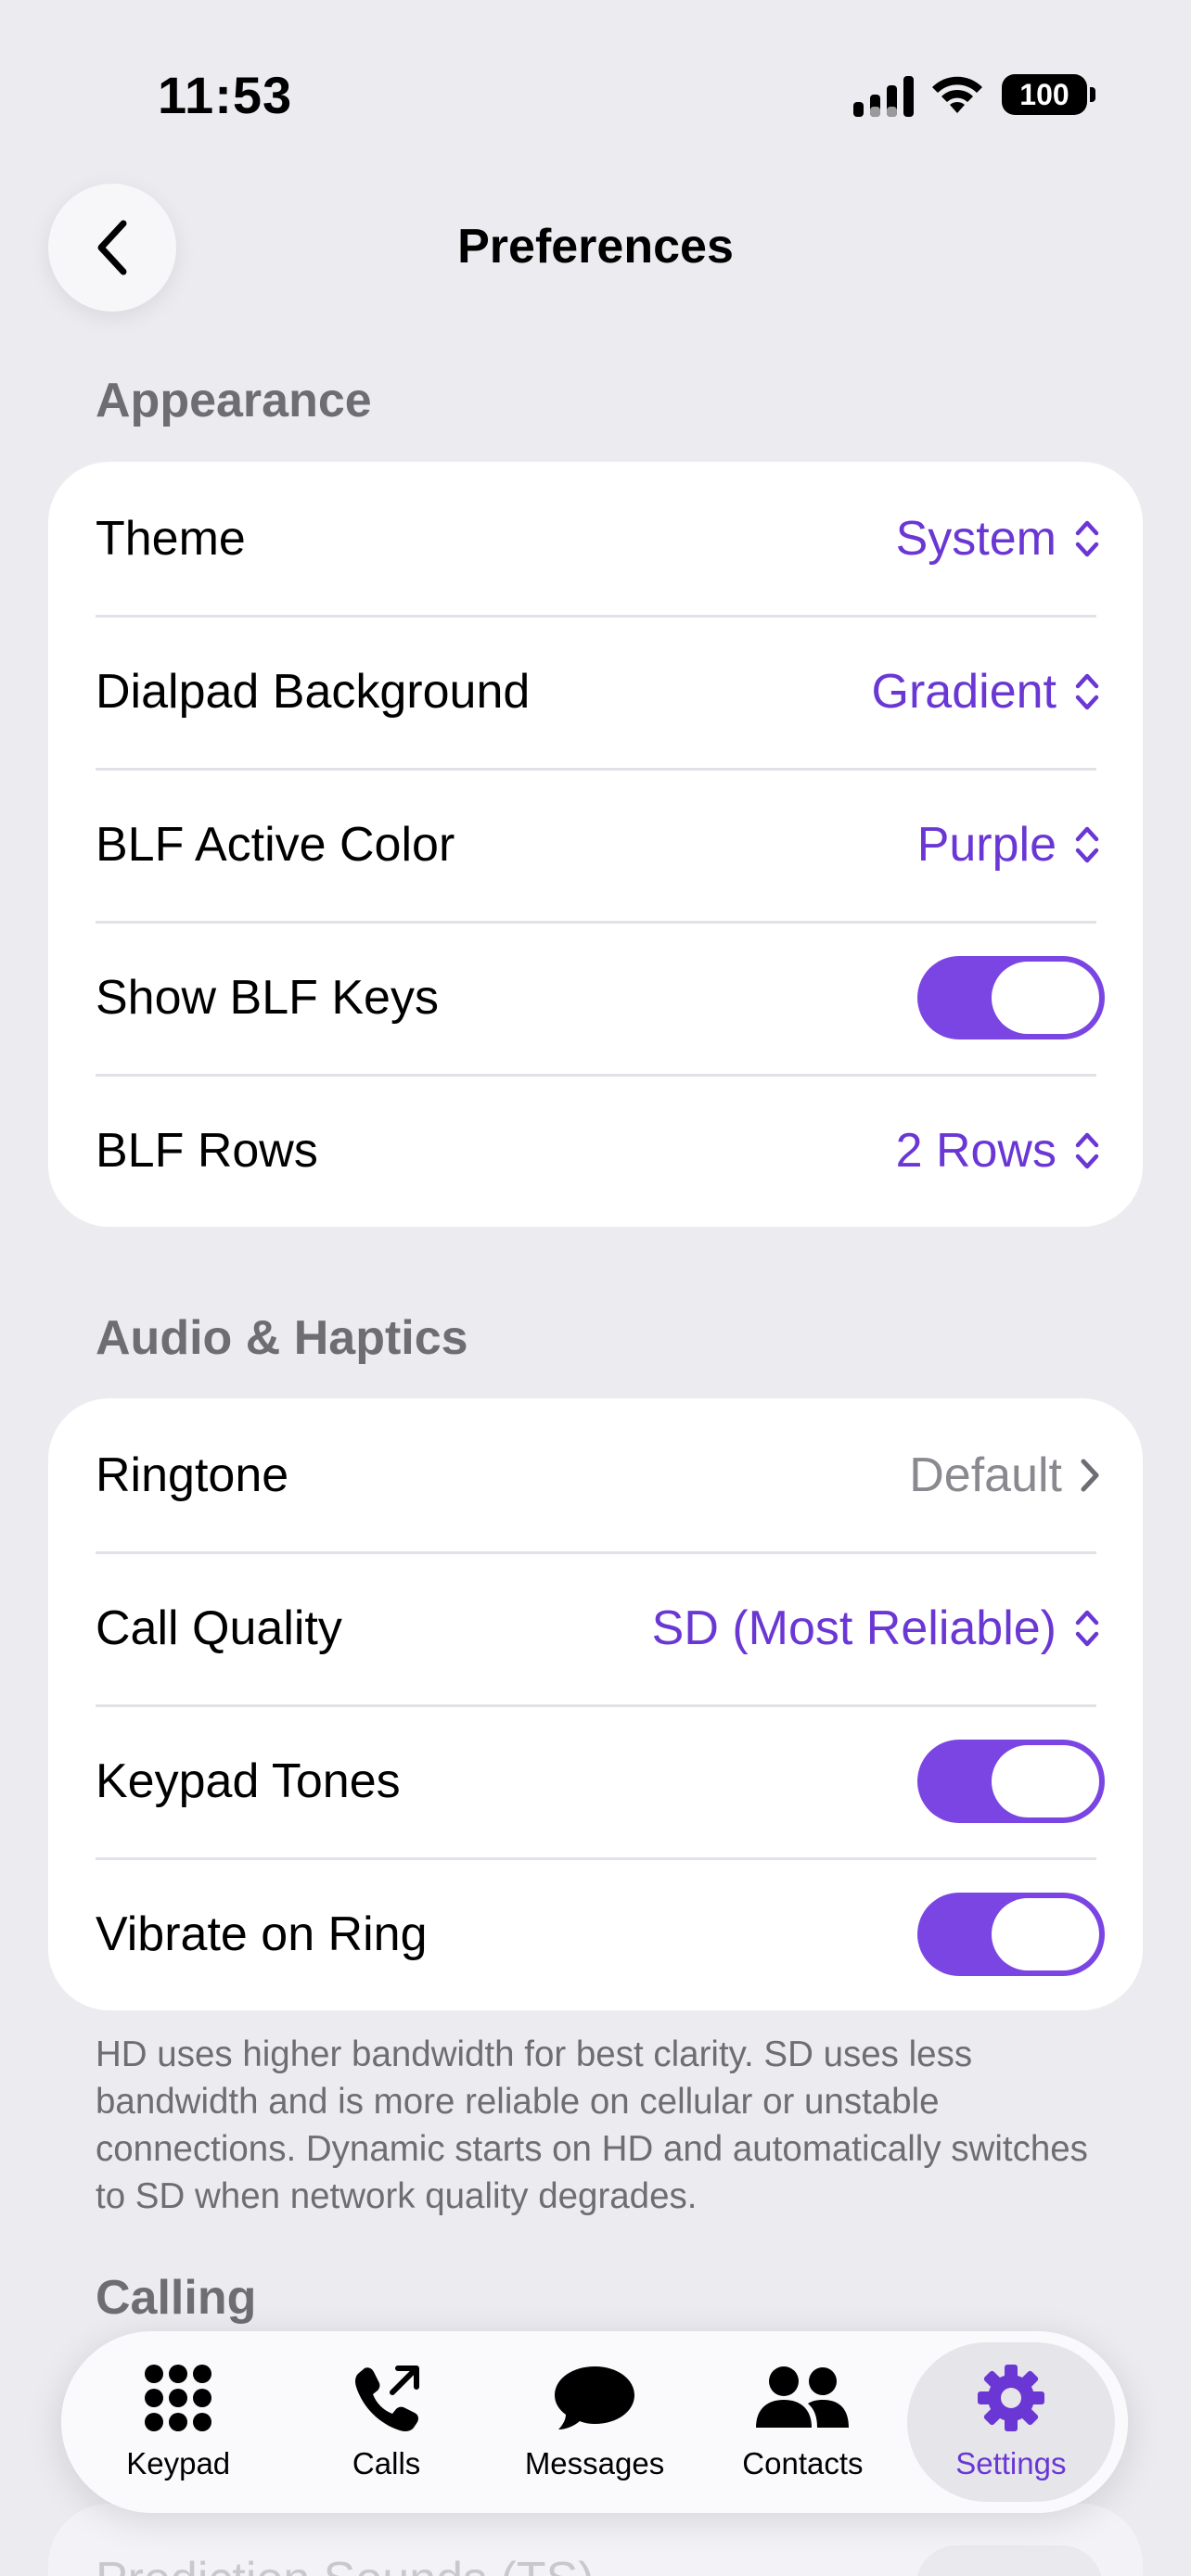  Describe the element at coordinates (595, 1780) in the screenshot. I see `row-keypad-tones: Keypad Tones` at that location.